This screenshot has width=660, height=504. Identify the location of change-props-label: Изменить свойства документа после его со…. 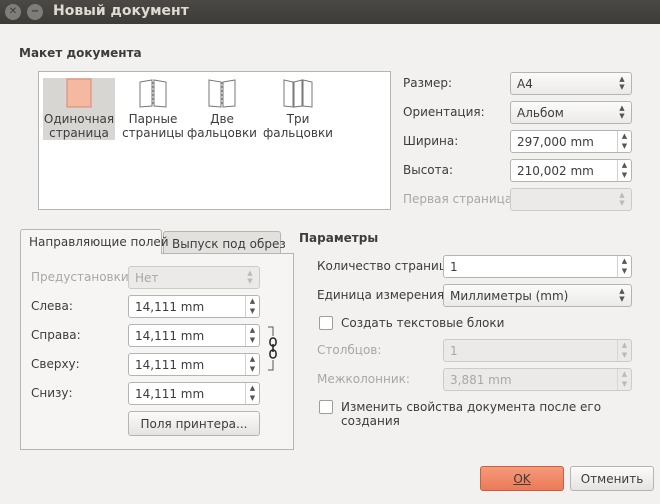
(500, 414).